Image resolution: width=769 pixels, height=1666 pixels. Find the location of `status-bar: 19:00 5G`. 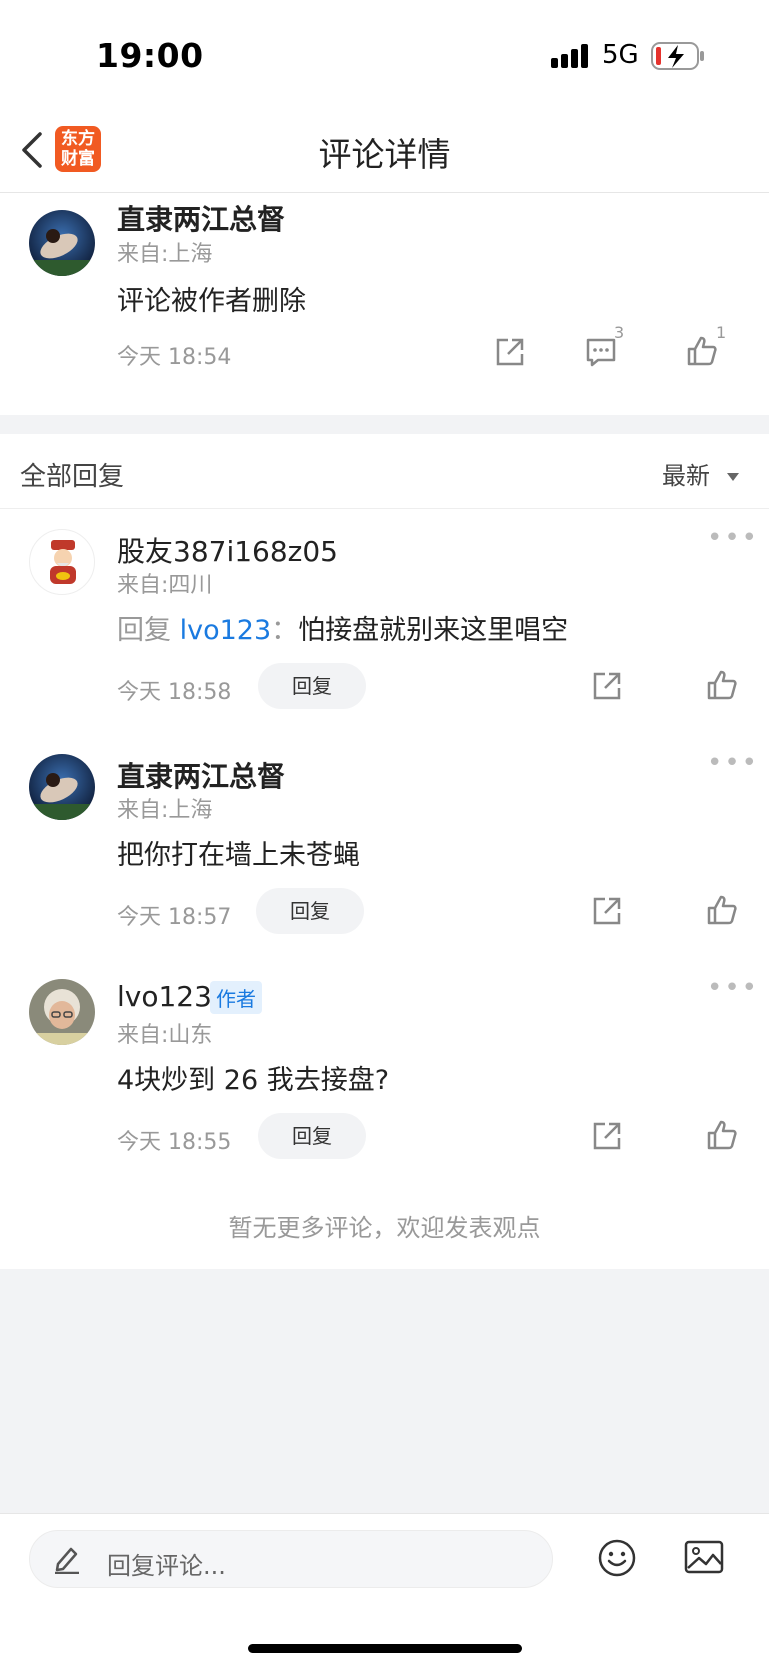

status-bar: 19:00 5G is located at coordinates (384, 55).